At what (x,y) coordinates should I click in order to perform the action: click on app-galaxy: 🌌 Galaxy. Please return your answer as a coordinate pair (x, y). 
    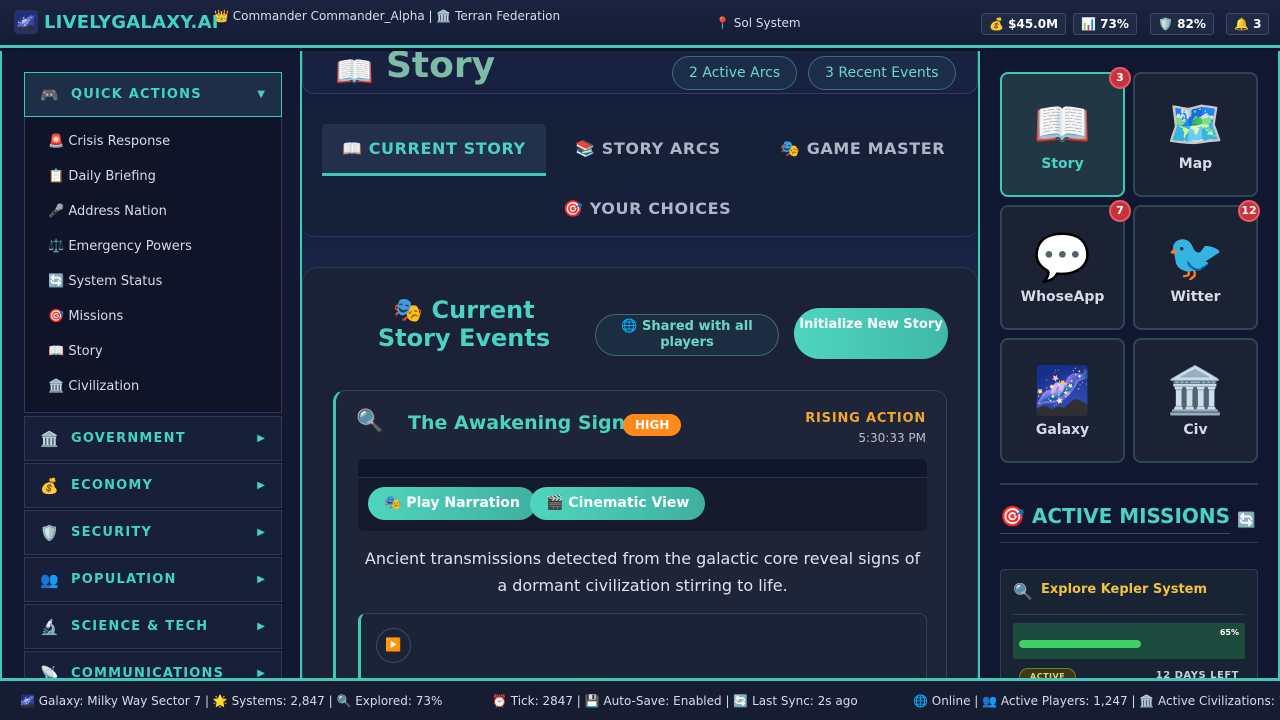
    Looking at the image, I should click on (1062, 400).